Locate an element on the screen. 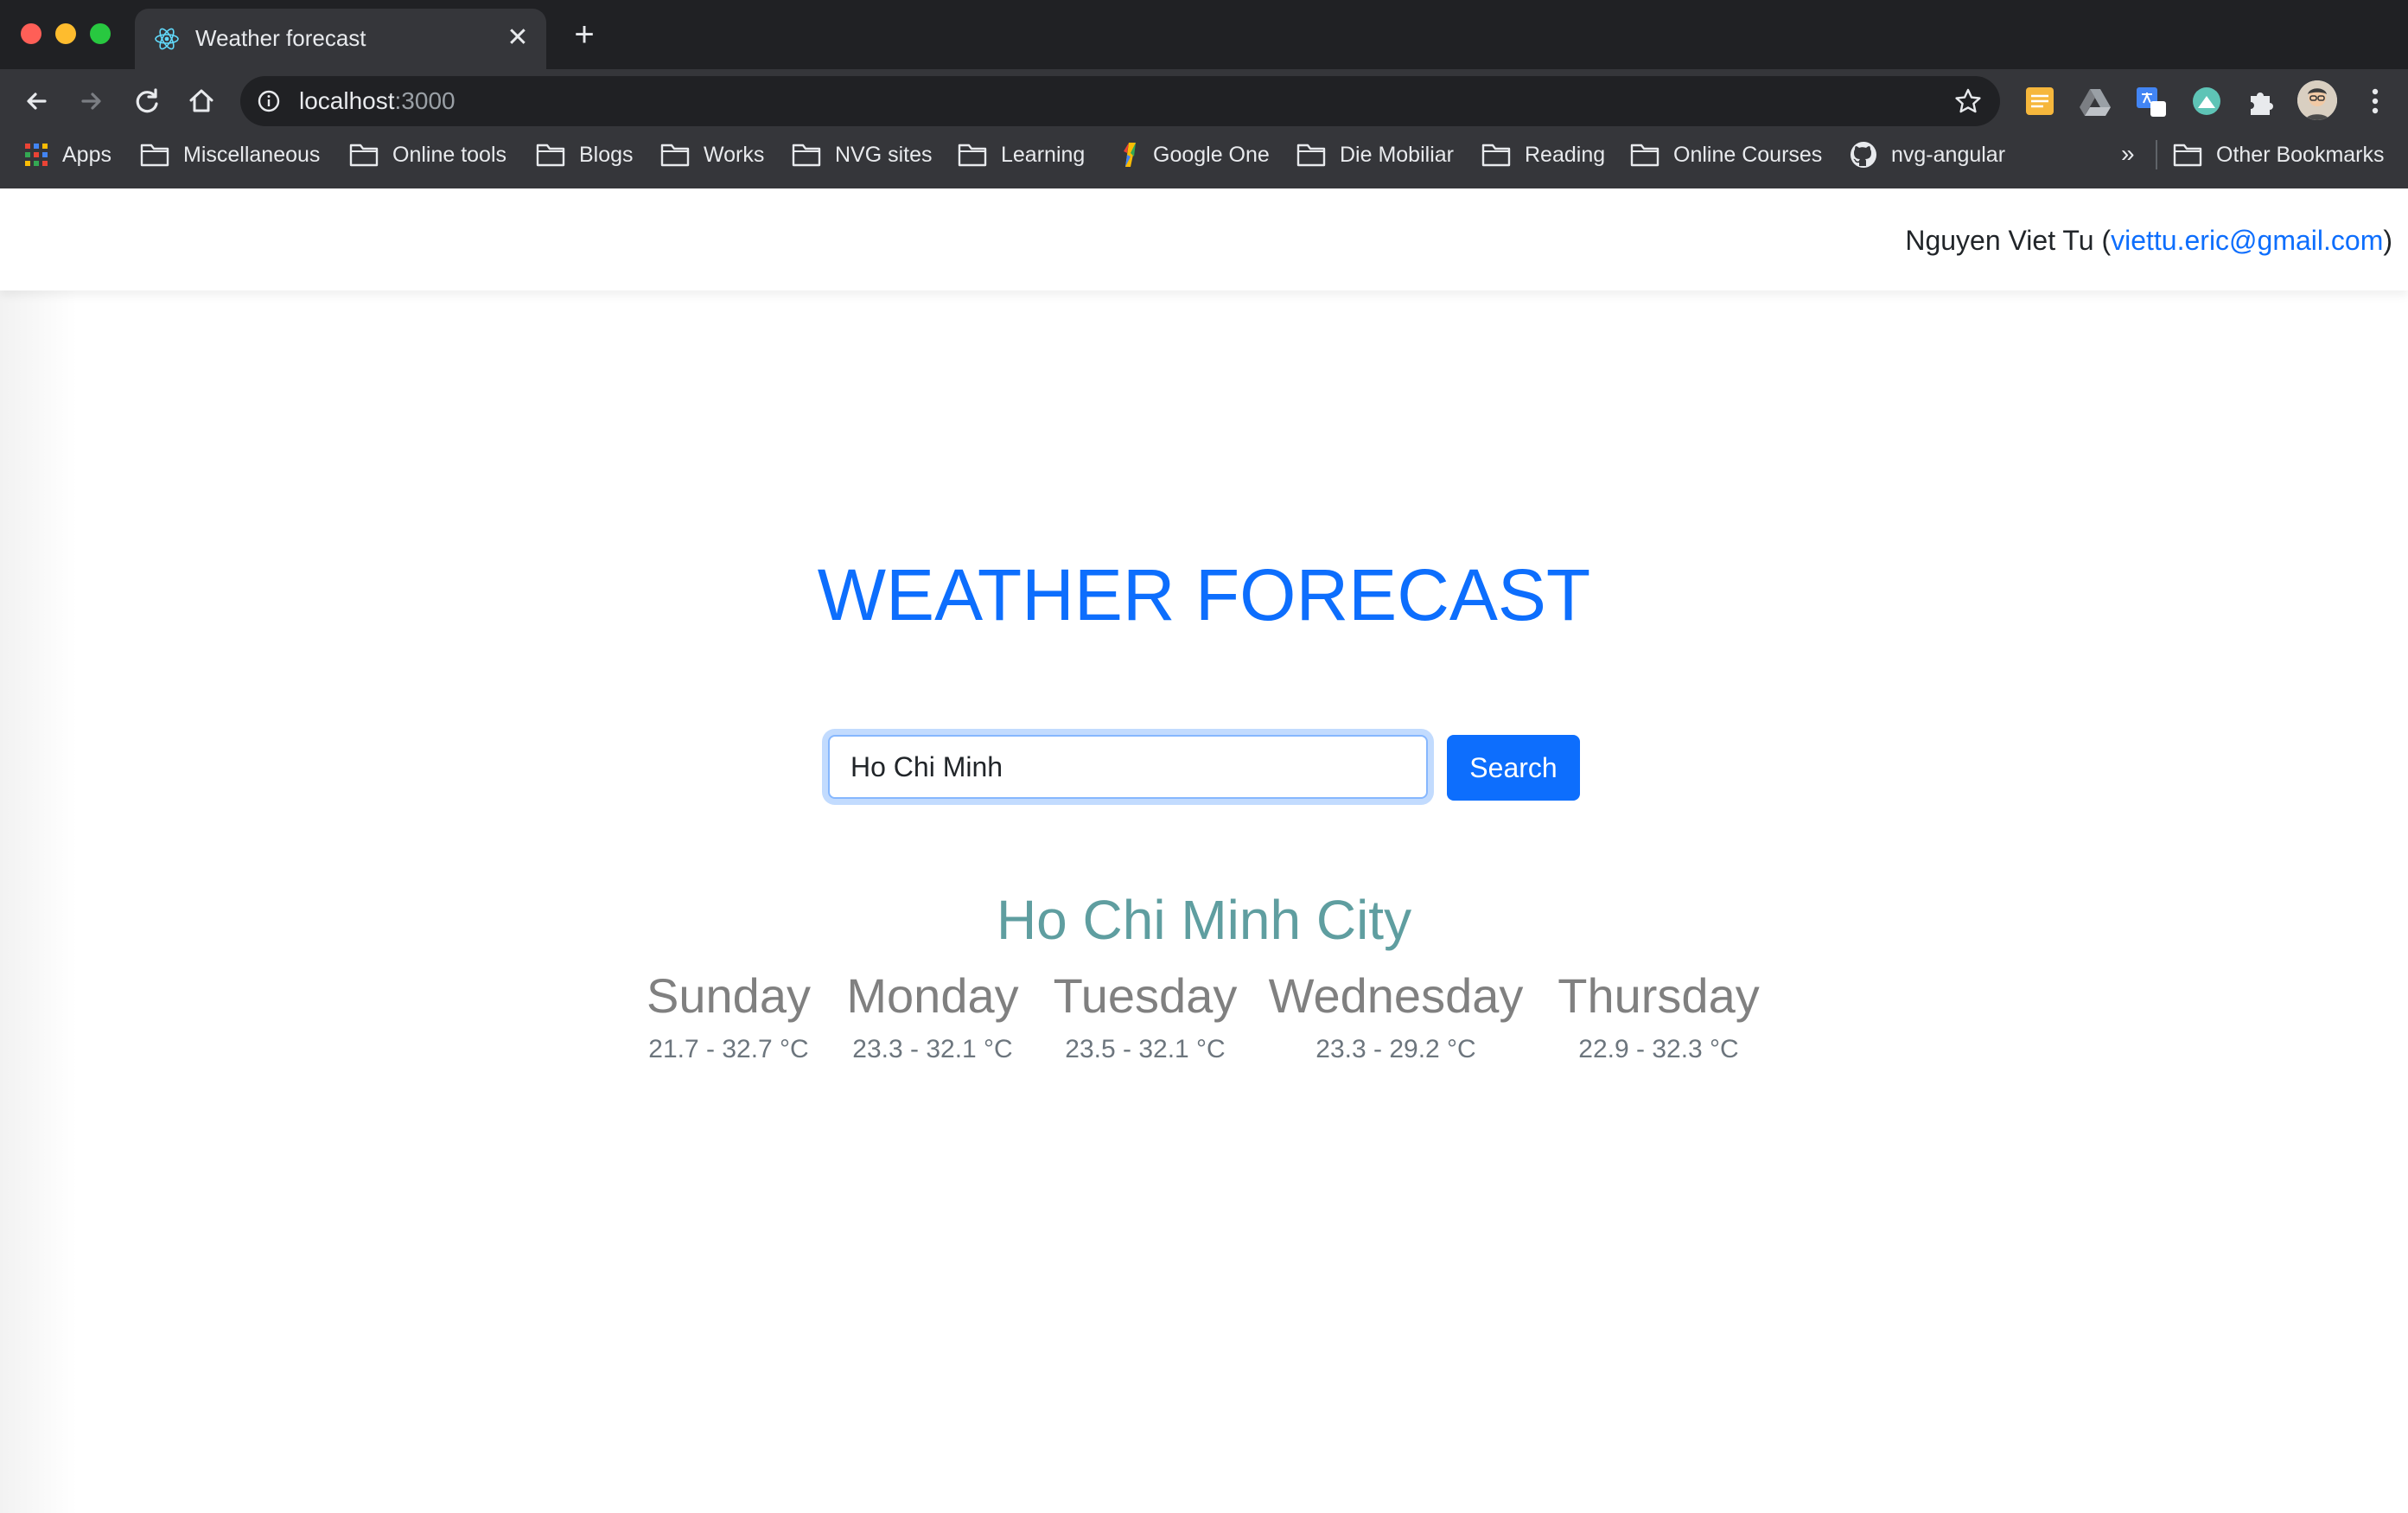  forecast-day-card: Sunday 21.7 - 32.7 °C is located at coordinates (729, 1015).